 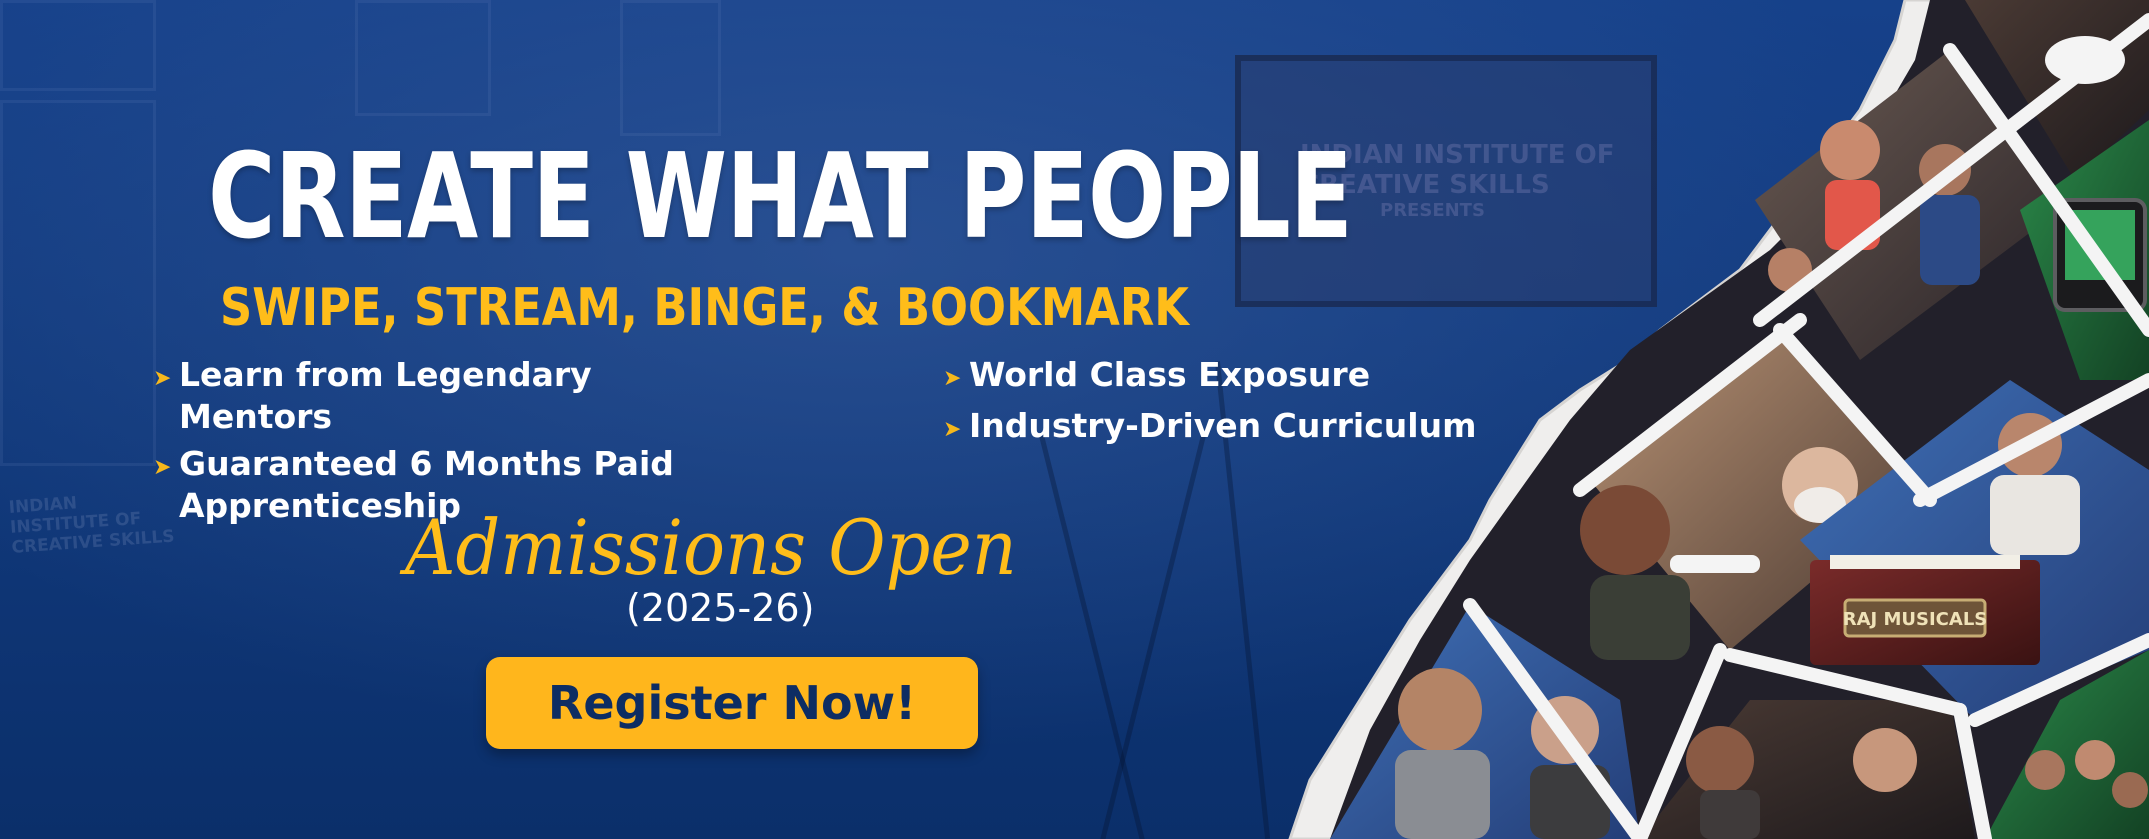 I want to click on admissions-open-title: Admissions Open, so click(x=711, y=547).